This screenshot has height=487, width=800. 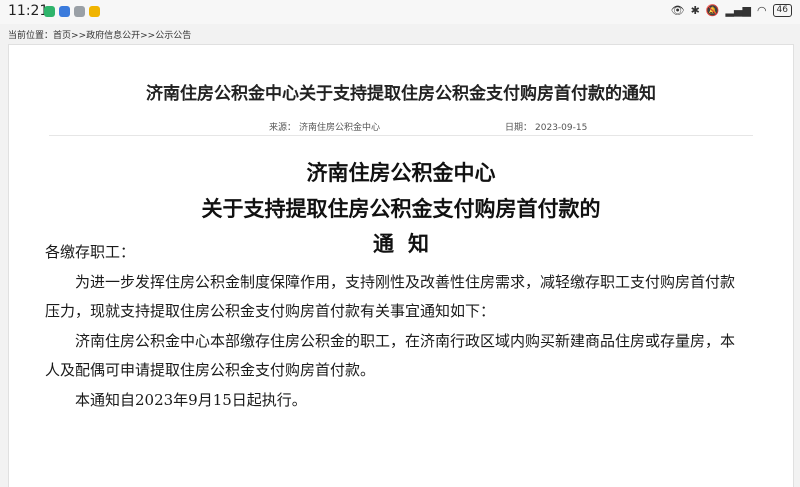 I want to click on breadcrumb-current: 公示公告, so click(x=173, y=36).